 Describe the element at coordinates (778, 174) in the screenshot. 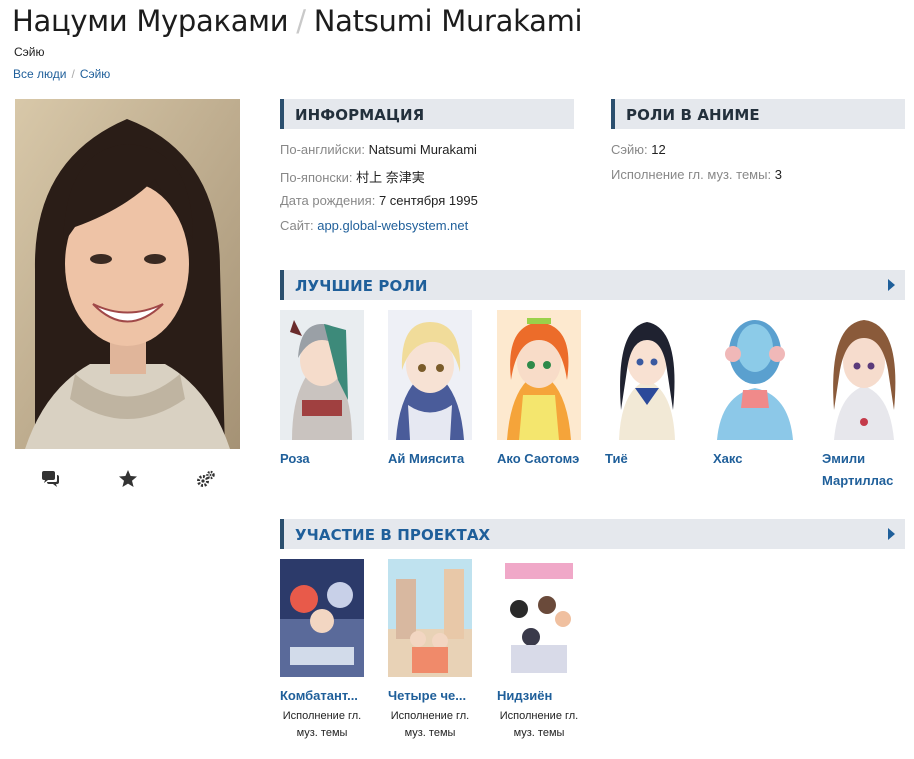

I see `anime-roles-value: 3` at that location.